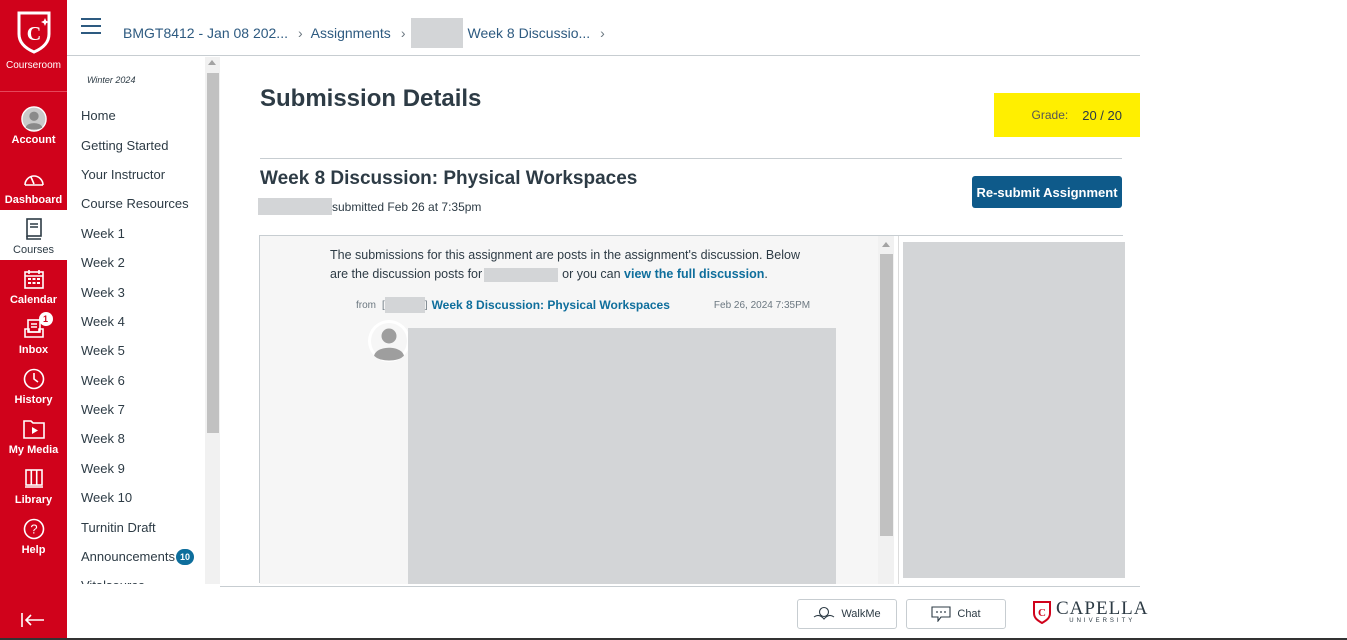 This screenshot has height=640, width=1347. What do you see at coordinates (1102, 115) in the screenshot?
I see `grade-value: 20 / 20` at bounding box center [1102, 115].